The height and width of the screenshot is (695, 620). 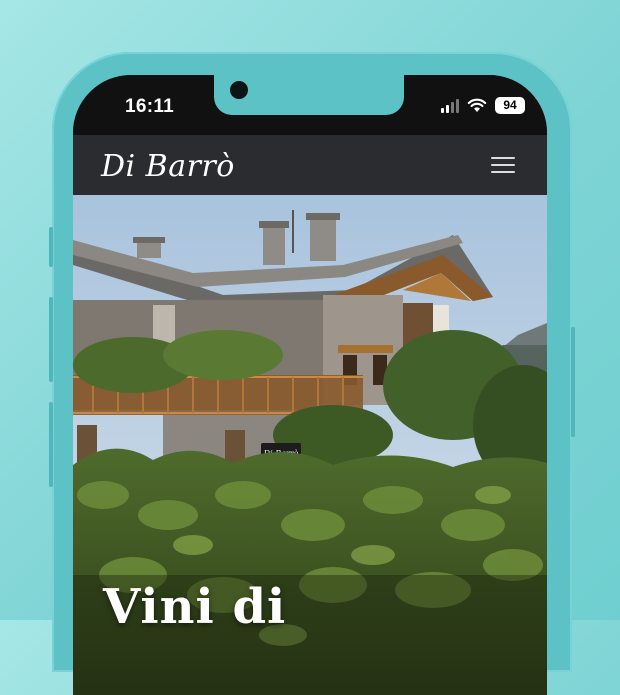 What do you see at coordinates (477, 105) in the screenshot?
I see `wifi-icon` at bounding box center [477, 105].